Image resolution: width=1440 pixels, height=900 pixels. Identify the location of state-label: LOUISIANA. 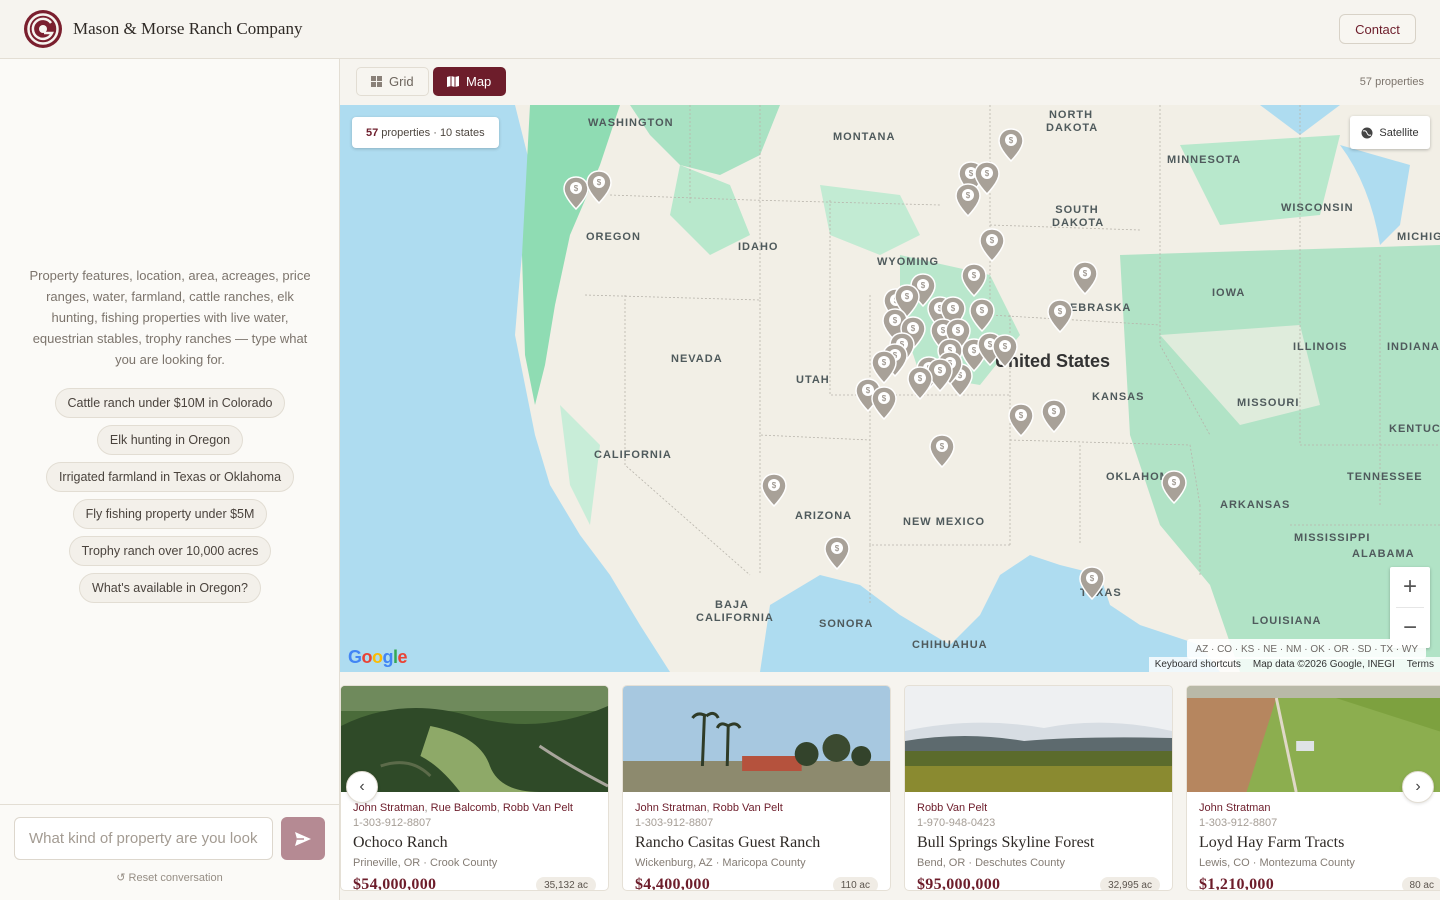
(1287, 621).